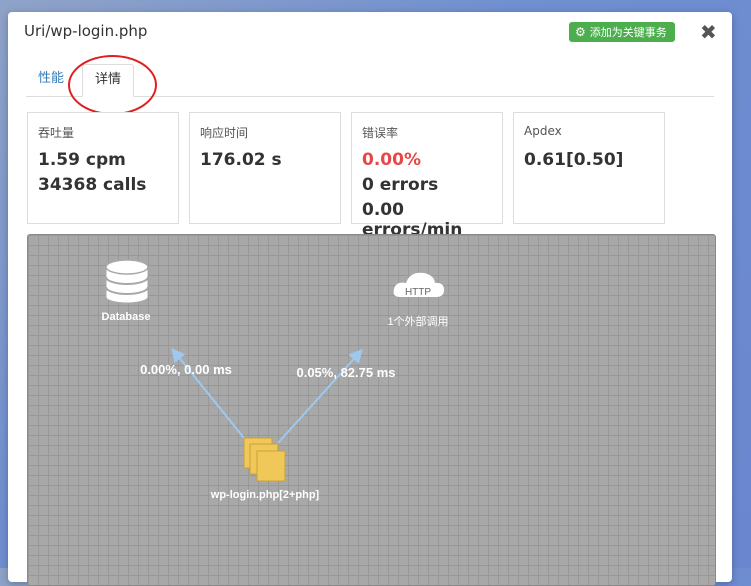 This screenshot has width=751, height=586. Describe the element at coordinates (574, 160) in the screenshot. I see `apdex-value: 0.61[0.50]` at that location.